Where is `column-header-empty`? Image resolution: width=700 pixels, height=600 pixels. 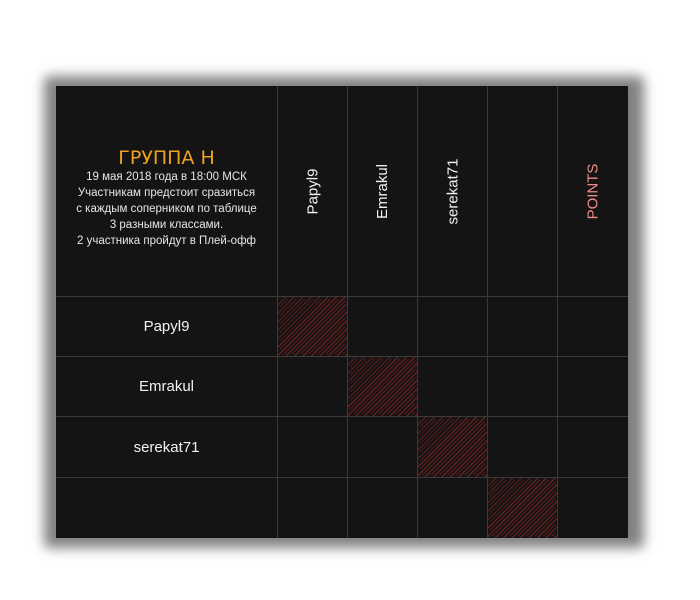 column-header-empty is located at coordinates (523, 191).